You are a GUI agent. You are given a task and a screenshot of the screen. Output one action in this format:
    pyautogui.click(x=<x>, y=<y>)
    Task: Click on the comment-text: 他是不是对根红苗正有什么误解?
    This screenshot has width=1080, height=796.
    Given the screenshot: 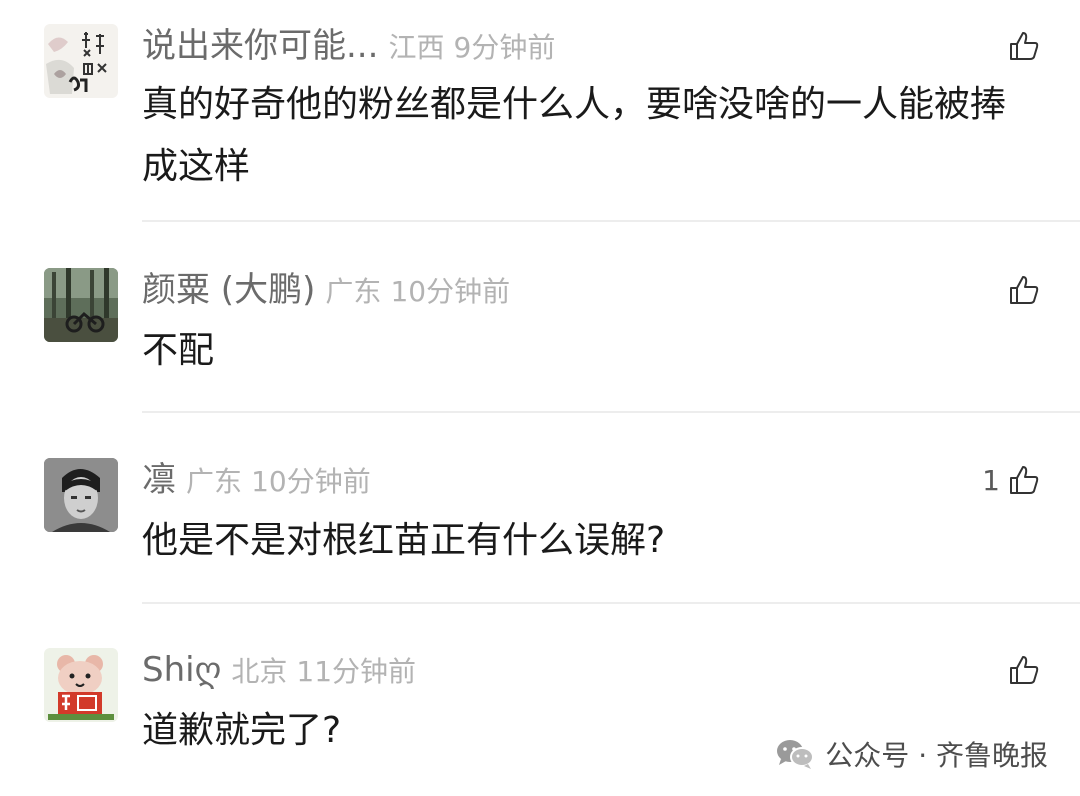 What is the action you would take?
    pyautogui.click(x=592, y=541)
    